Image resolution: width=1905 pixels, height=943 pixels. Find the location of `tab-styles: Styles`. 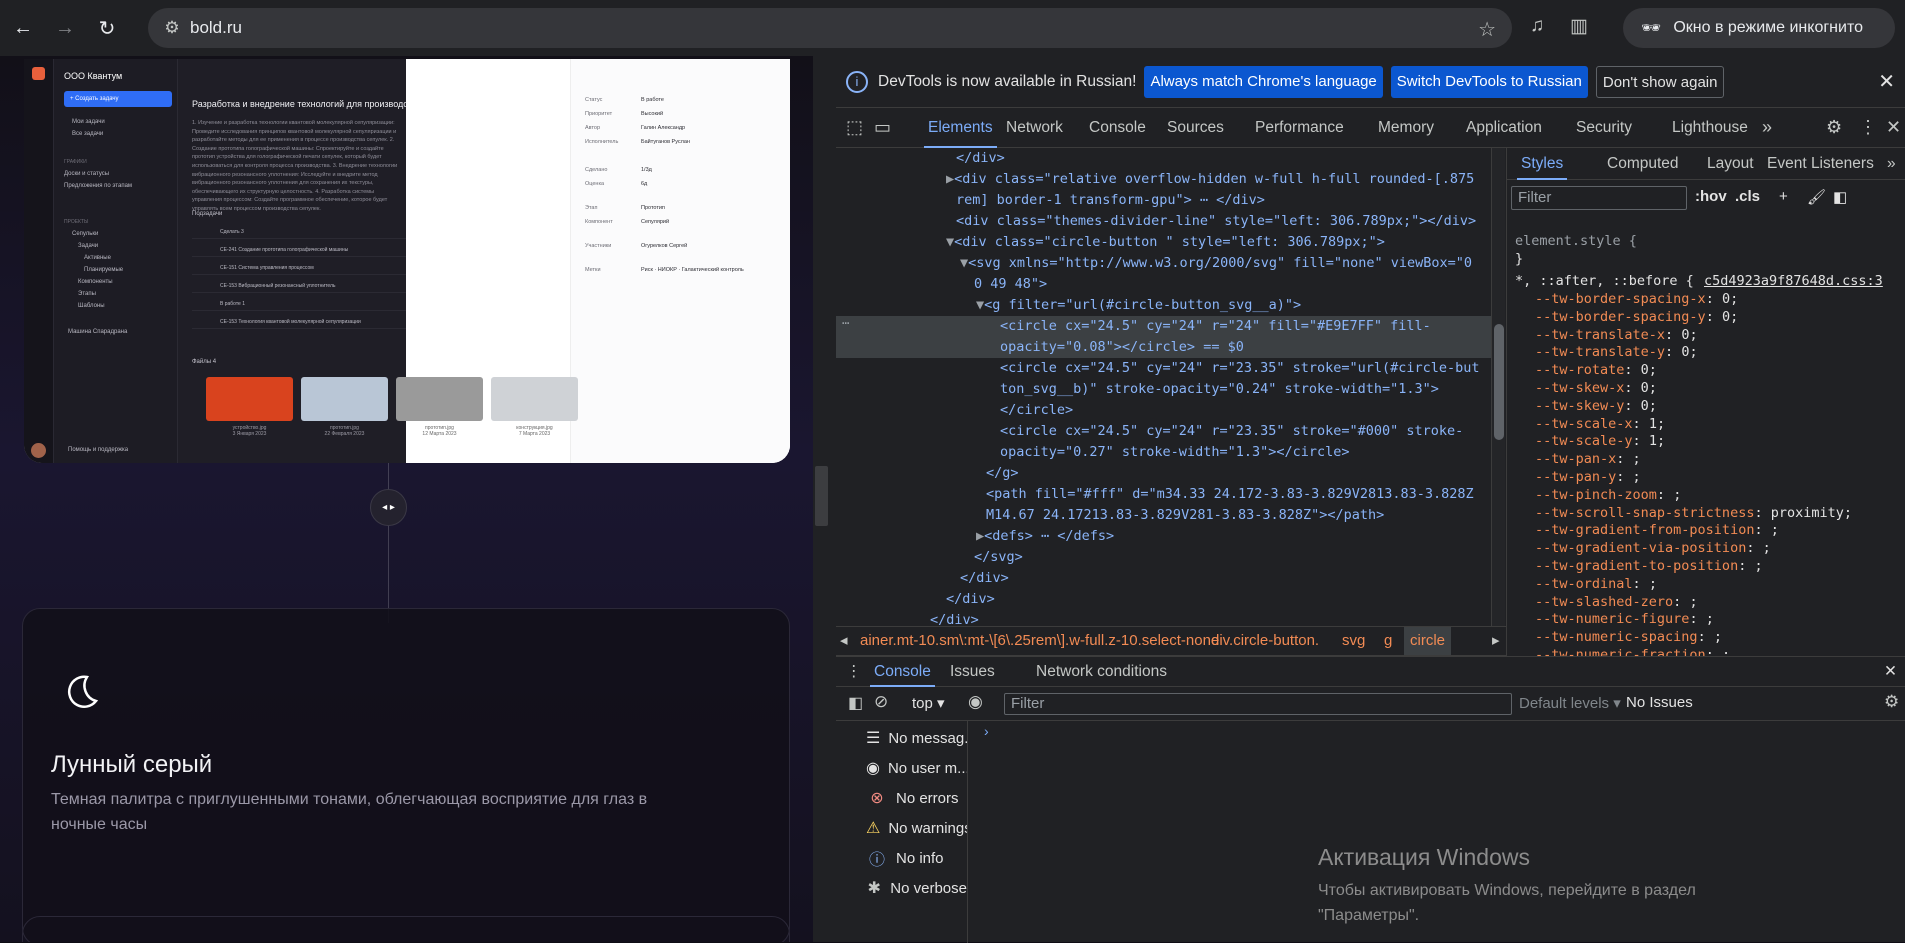

tab-styles: Styles is located at coordinates (1542, 164).